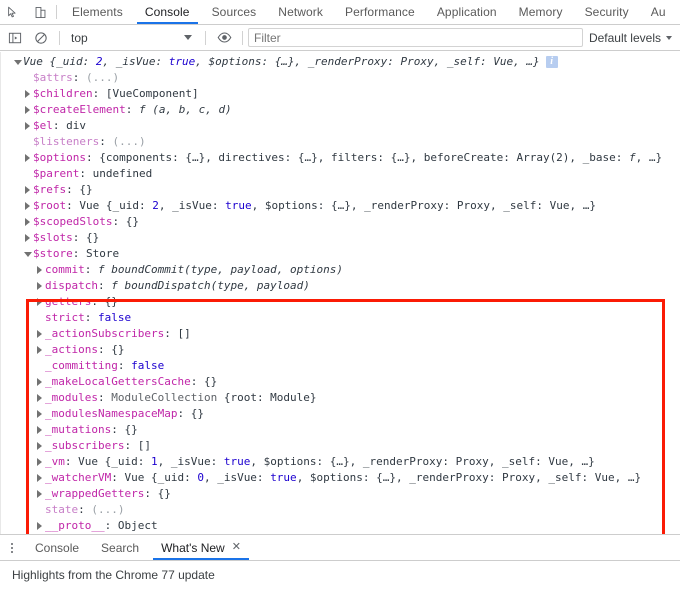 The image size is (680, 589). Describe the element at coordinates (81, 365) in the screenshot. I see `token: _committing` at that location.